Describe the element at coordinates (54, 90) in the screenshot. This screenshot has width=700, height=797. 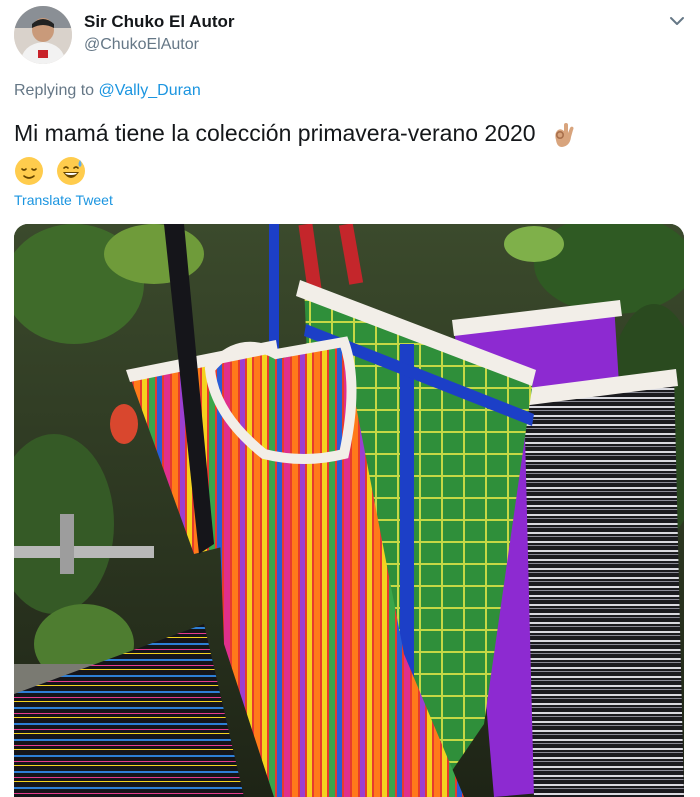
I see `replying-to-label: Replying to` at that location.